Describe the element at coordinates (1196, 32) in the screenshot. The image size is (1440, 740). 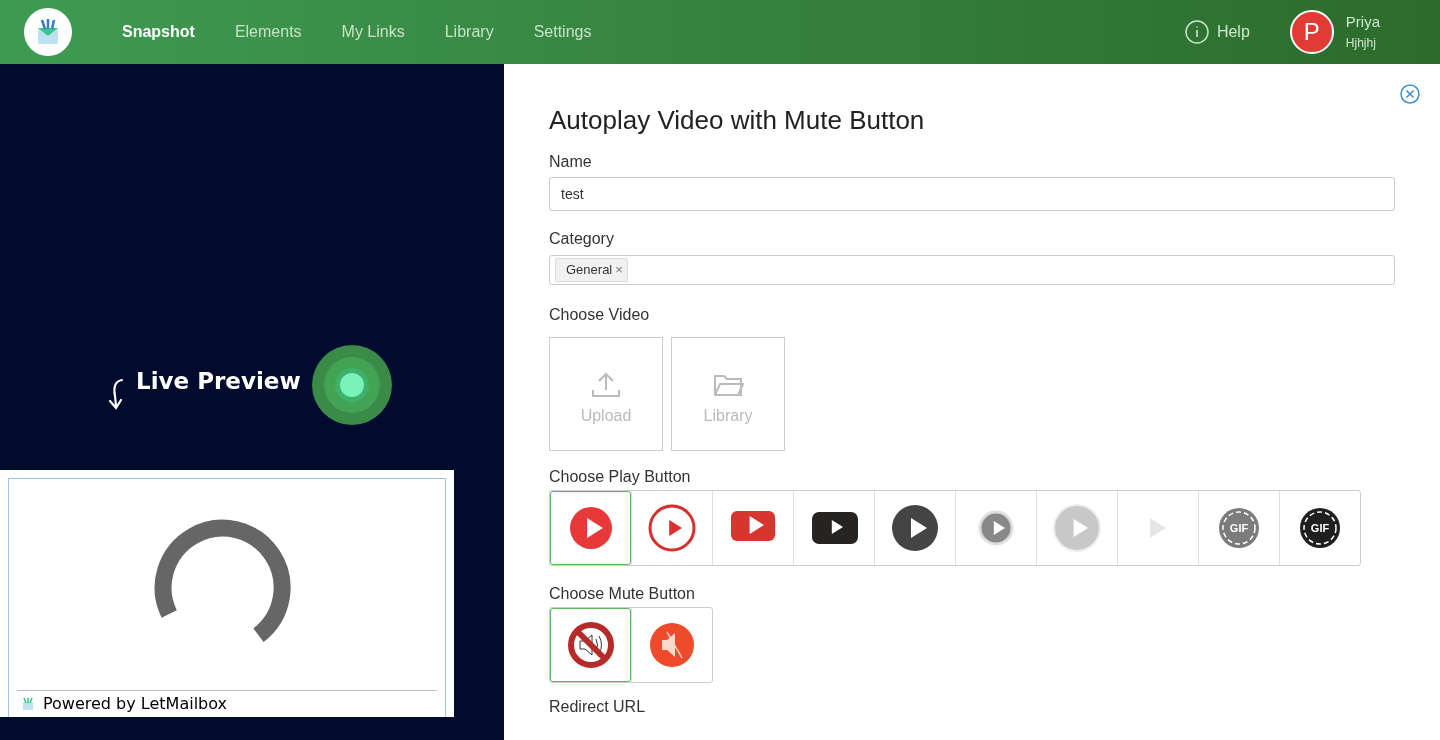
I see `info-icon` at that location.